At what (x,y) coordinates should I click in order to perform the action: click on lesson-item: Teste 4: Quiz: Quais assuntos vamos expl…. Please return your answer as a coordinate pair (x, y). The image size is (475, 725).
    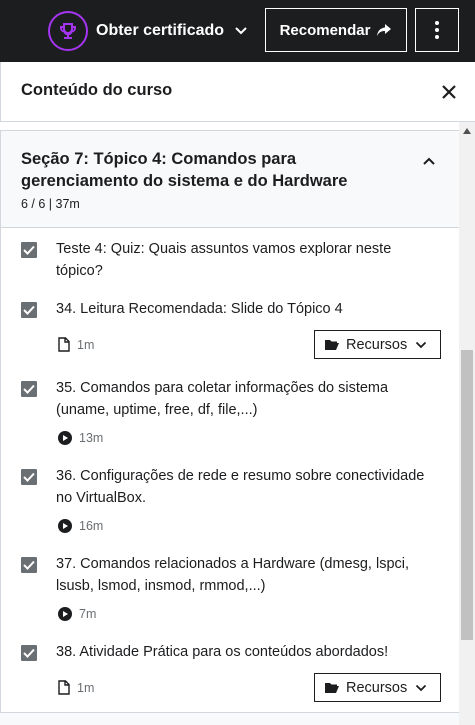
    Looking at the image, I should click on (229, 258).